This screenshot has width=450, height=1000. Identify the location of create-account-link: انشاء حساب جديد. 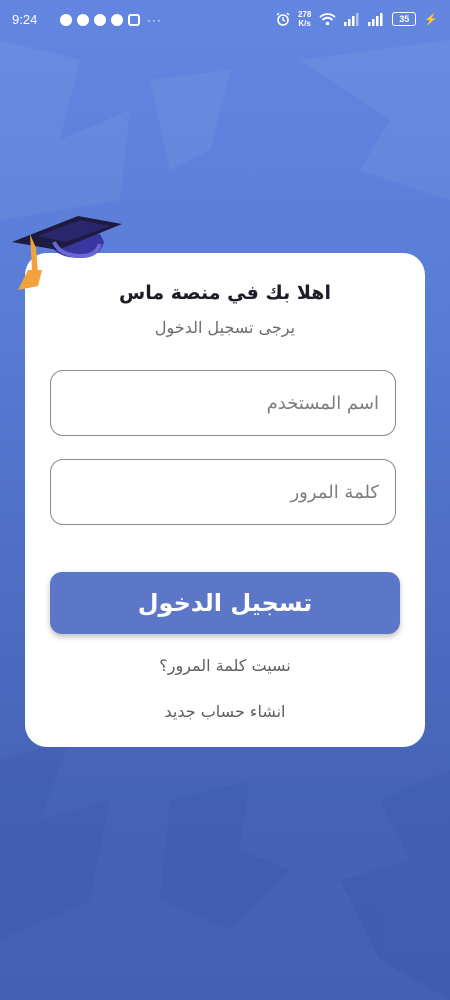
(225, 711).